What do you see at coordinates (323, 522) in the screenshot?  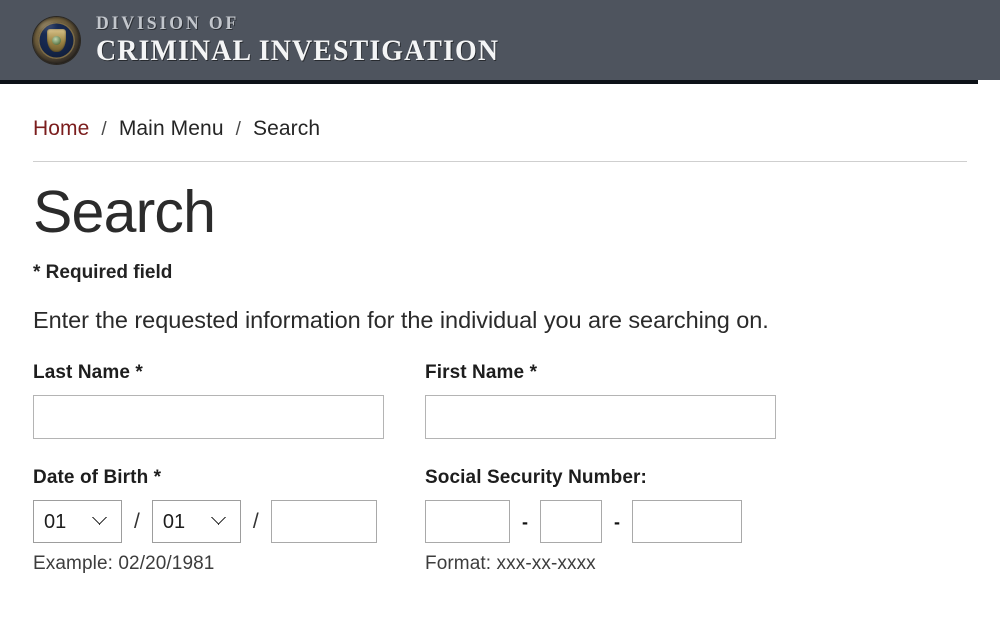 I see `dob-year-input` at bounding box center [323, 522].